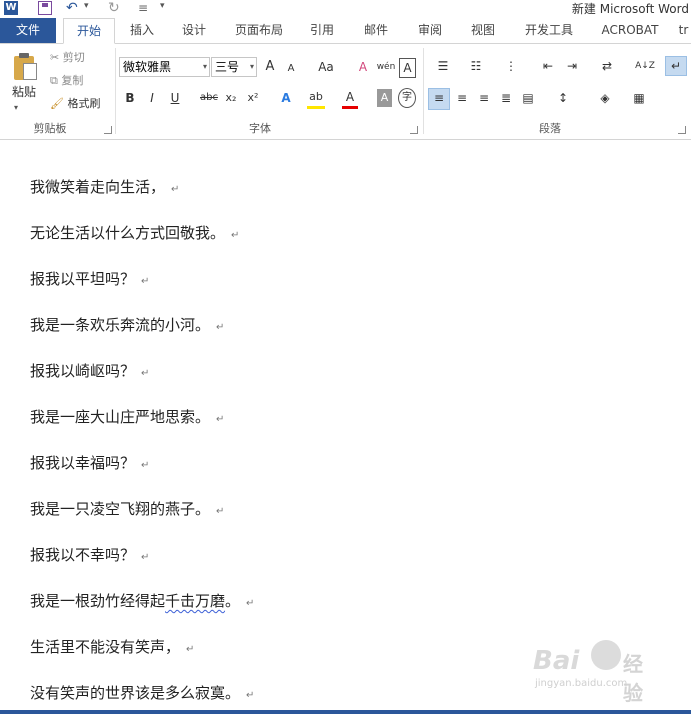 The width and height of the screenshot is (691, 714). Describe the element at coordinates (511, 66) in the screenshot. I see `multilevel-list-icon: ⋮` at that location.